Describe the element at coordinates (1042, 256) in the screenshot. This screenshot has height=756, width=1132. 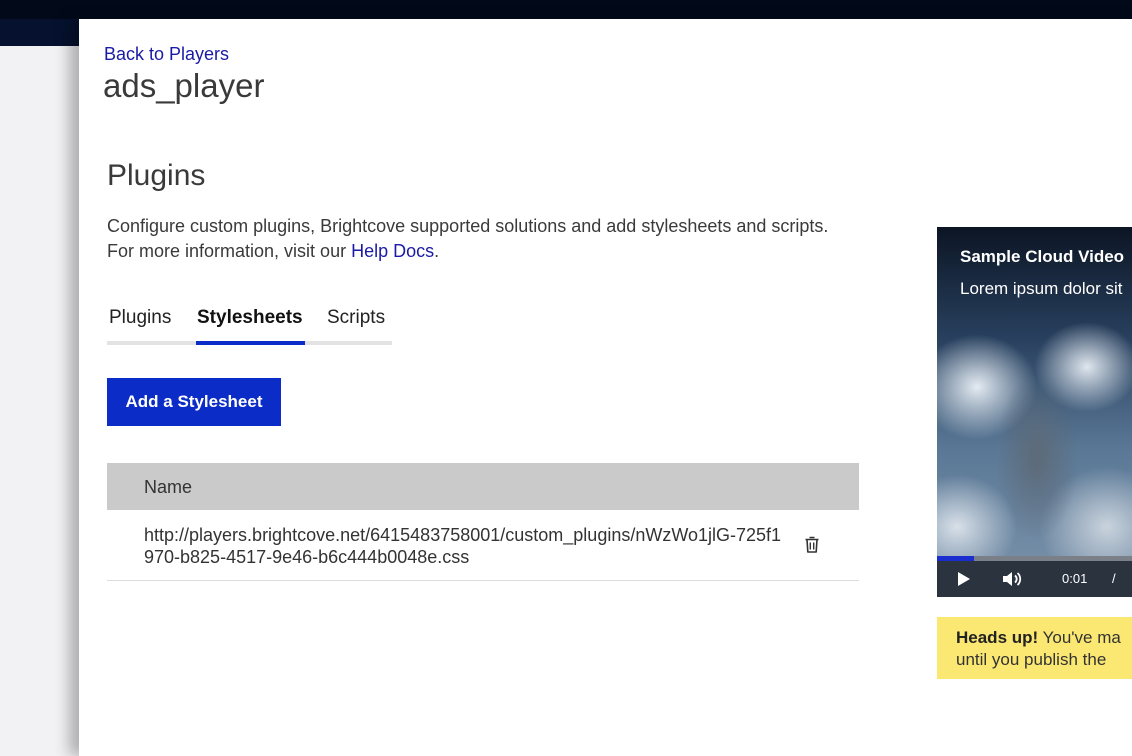
I see `video-title: Sample Cloud Video` at that location.